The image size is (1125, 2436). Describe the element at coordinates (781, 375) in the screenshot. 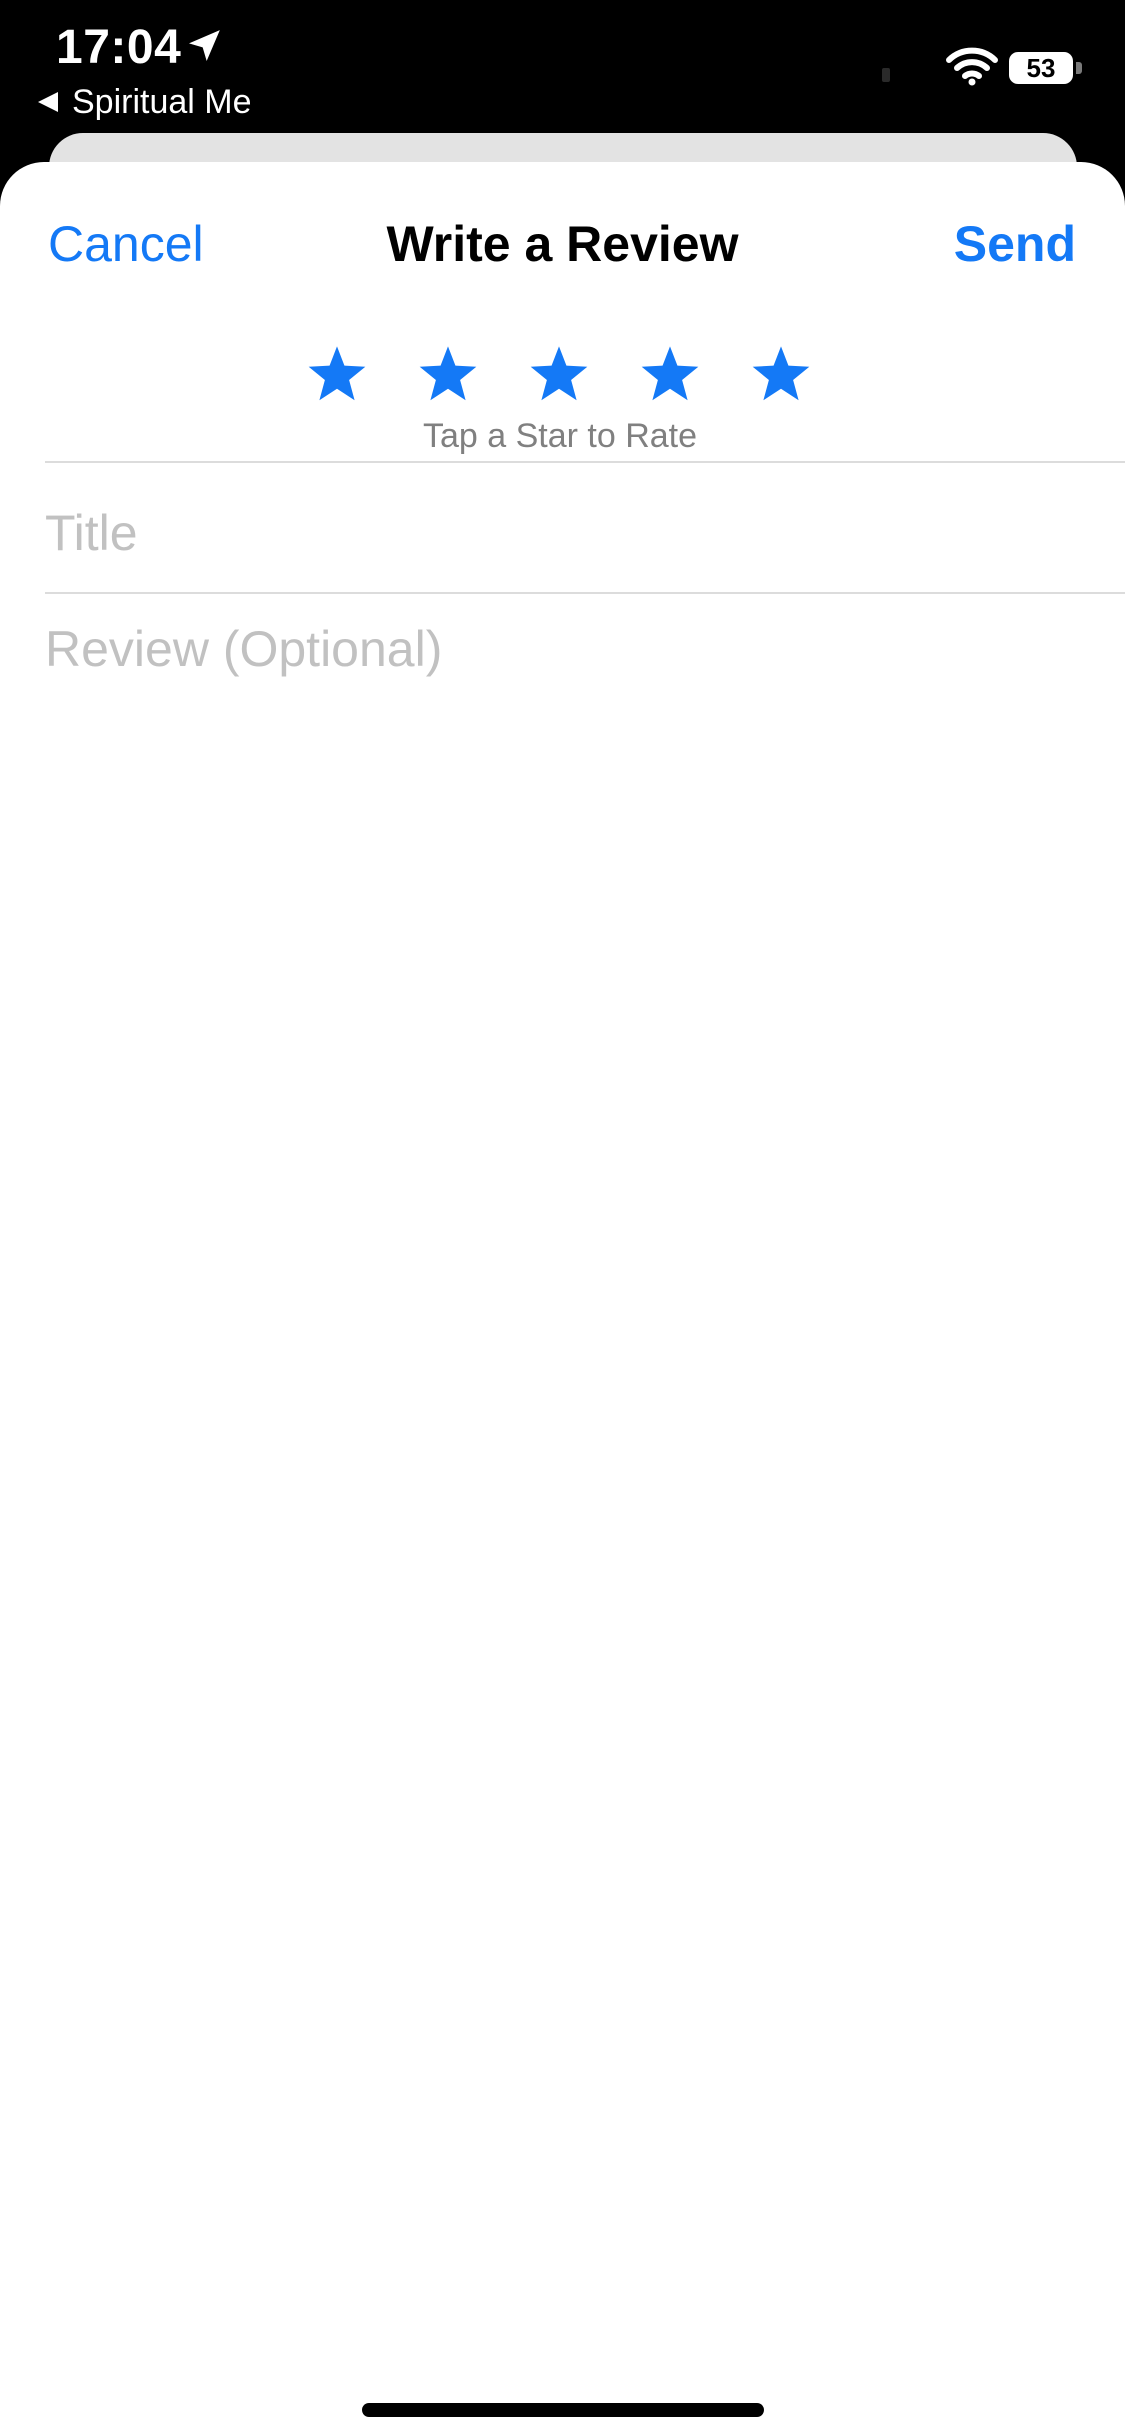

I see `star-5-icon` at that location.